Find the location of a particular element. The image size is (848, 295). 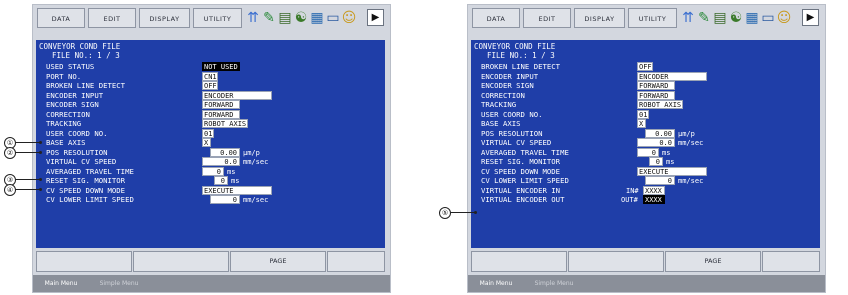

used-status-field: NOT USED is located at coordinates (221, 66).